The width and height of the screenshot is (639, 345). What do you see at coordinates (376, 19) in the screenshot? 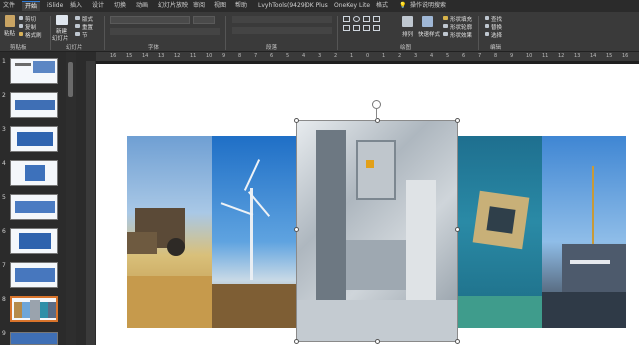
I see `shape-arrow-icon` at bounding box center [376, 19].